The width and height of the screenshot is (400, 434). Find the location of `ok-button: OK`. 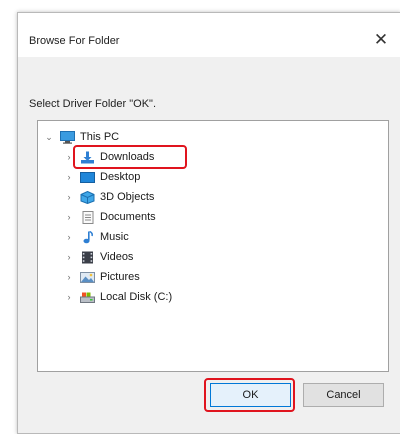

ok-button: OK is located at coordinates (250, 395).